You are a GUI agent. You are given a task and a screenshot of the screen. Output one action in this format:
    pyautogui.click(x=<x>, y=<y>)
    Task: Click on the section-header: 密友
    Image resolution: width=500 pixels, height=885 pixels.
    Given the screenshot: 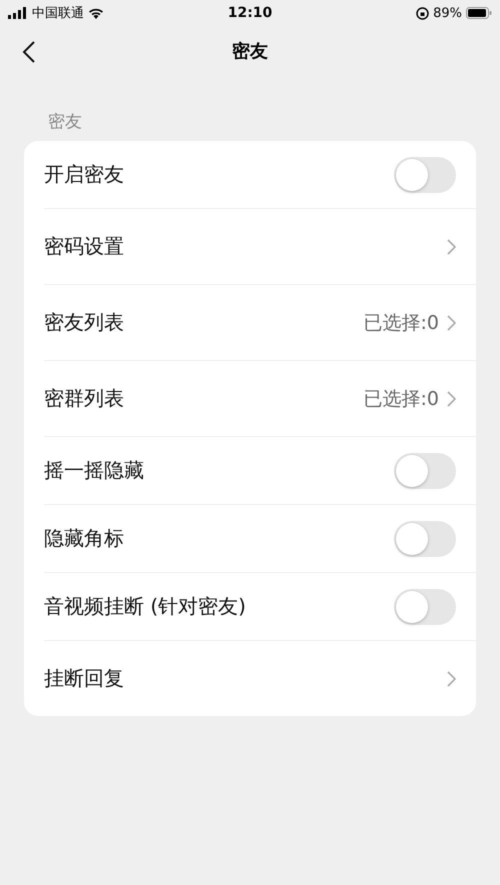 What is the action you would take?
    pyautogui.click(x=65, y=122)
    